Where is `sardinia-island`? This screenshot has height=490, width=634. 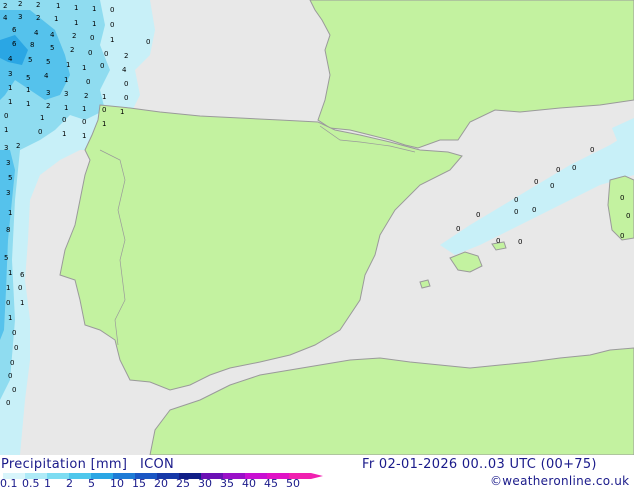 sardinia-island is located at coordinates (620, 208).